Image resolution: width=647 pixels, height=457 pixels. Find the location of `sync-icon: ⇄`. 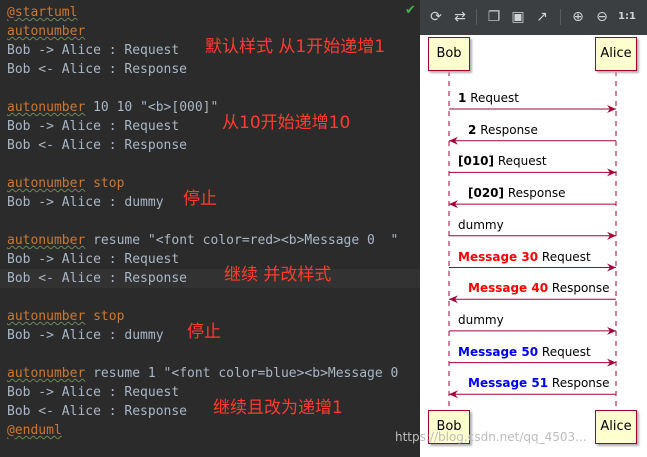

sync-icon: ⇄ is located at coordinates (460, 17).